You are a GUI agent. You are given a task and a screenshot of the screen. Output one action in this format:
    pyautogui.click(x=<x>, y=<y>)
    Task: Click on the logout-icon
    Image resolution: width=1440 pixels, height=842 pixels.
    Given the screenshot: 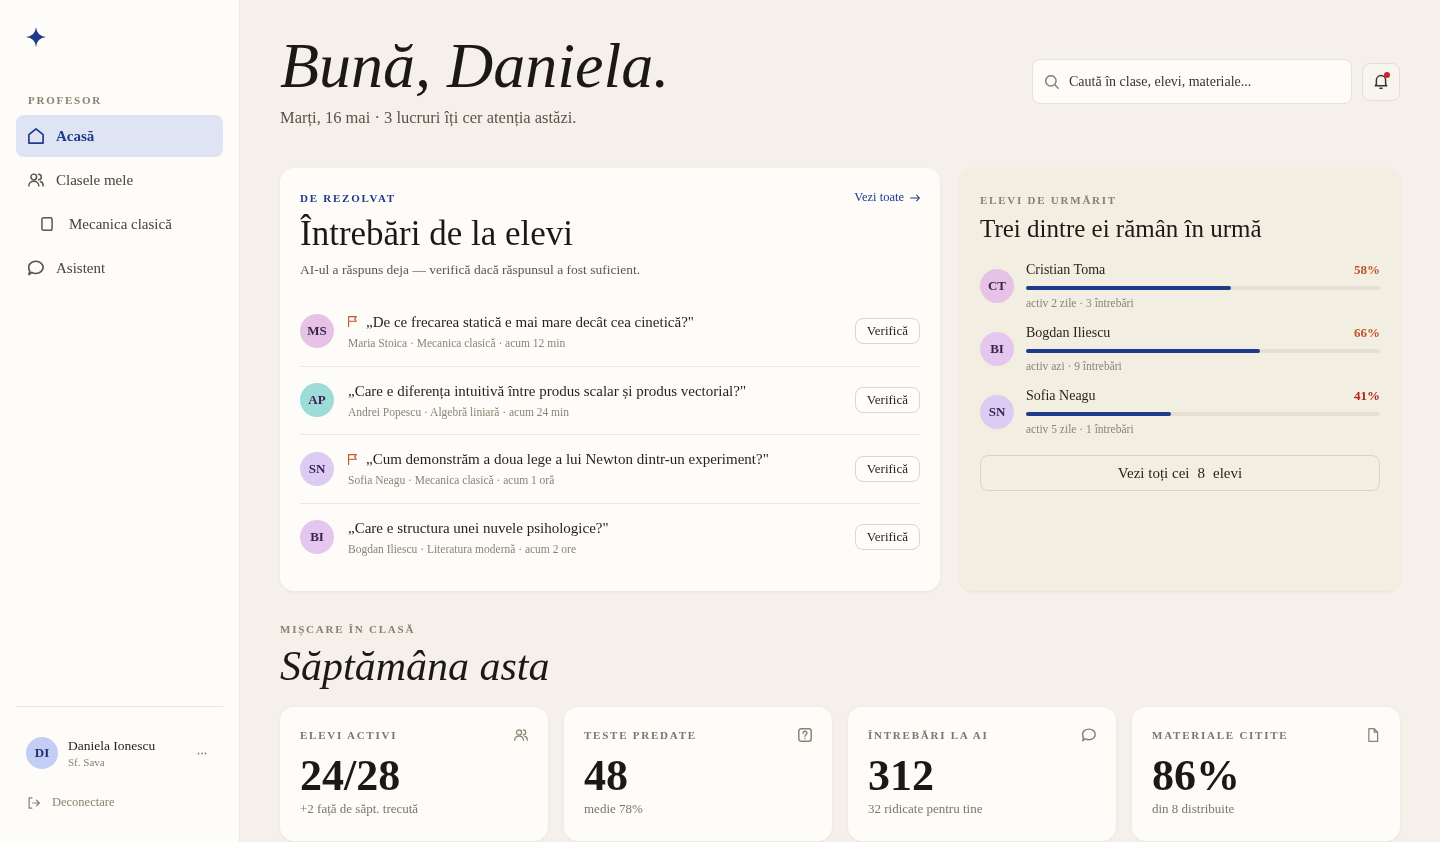 What is the action you would take?
    pyautogui.click(x=34, y=802)
    